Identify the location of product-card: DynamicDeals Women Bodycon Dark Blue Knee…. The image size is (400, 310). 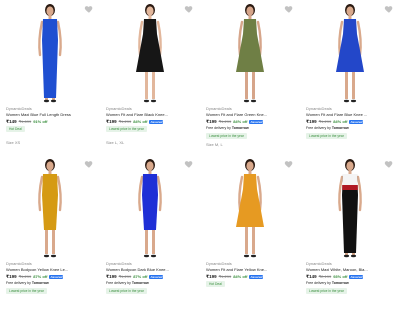
(150, 232).